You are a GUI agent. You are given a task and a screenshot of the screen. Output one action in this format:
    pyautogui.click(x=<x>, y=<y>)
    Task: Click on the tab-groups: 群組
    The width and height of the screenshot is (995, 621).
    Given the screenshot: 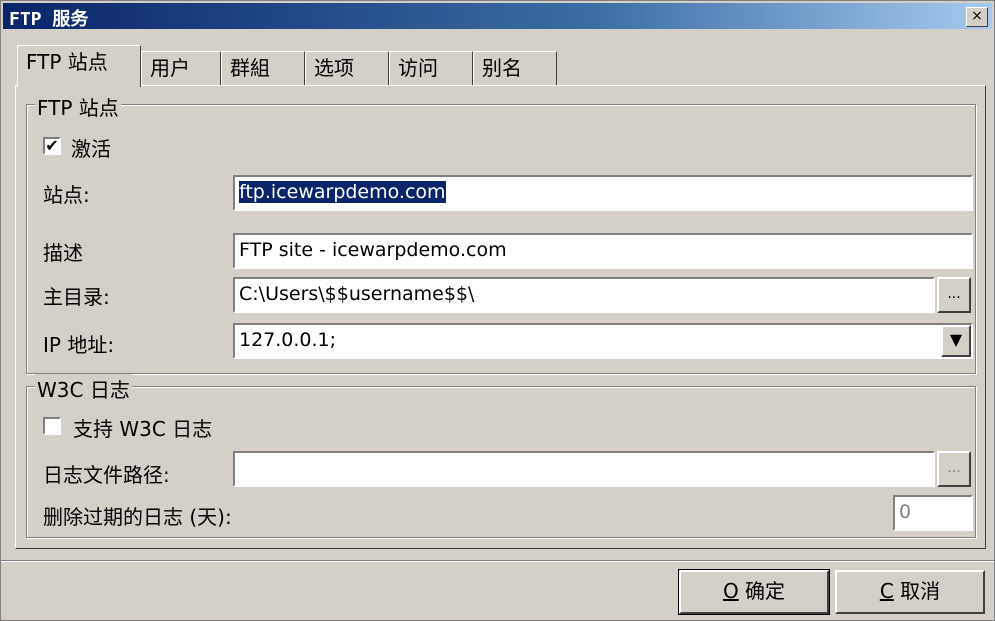 What is the action you would take?
    pyautogui.click(x=263, y=68)
    